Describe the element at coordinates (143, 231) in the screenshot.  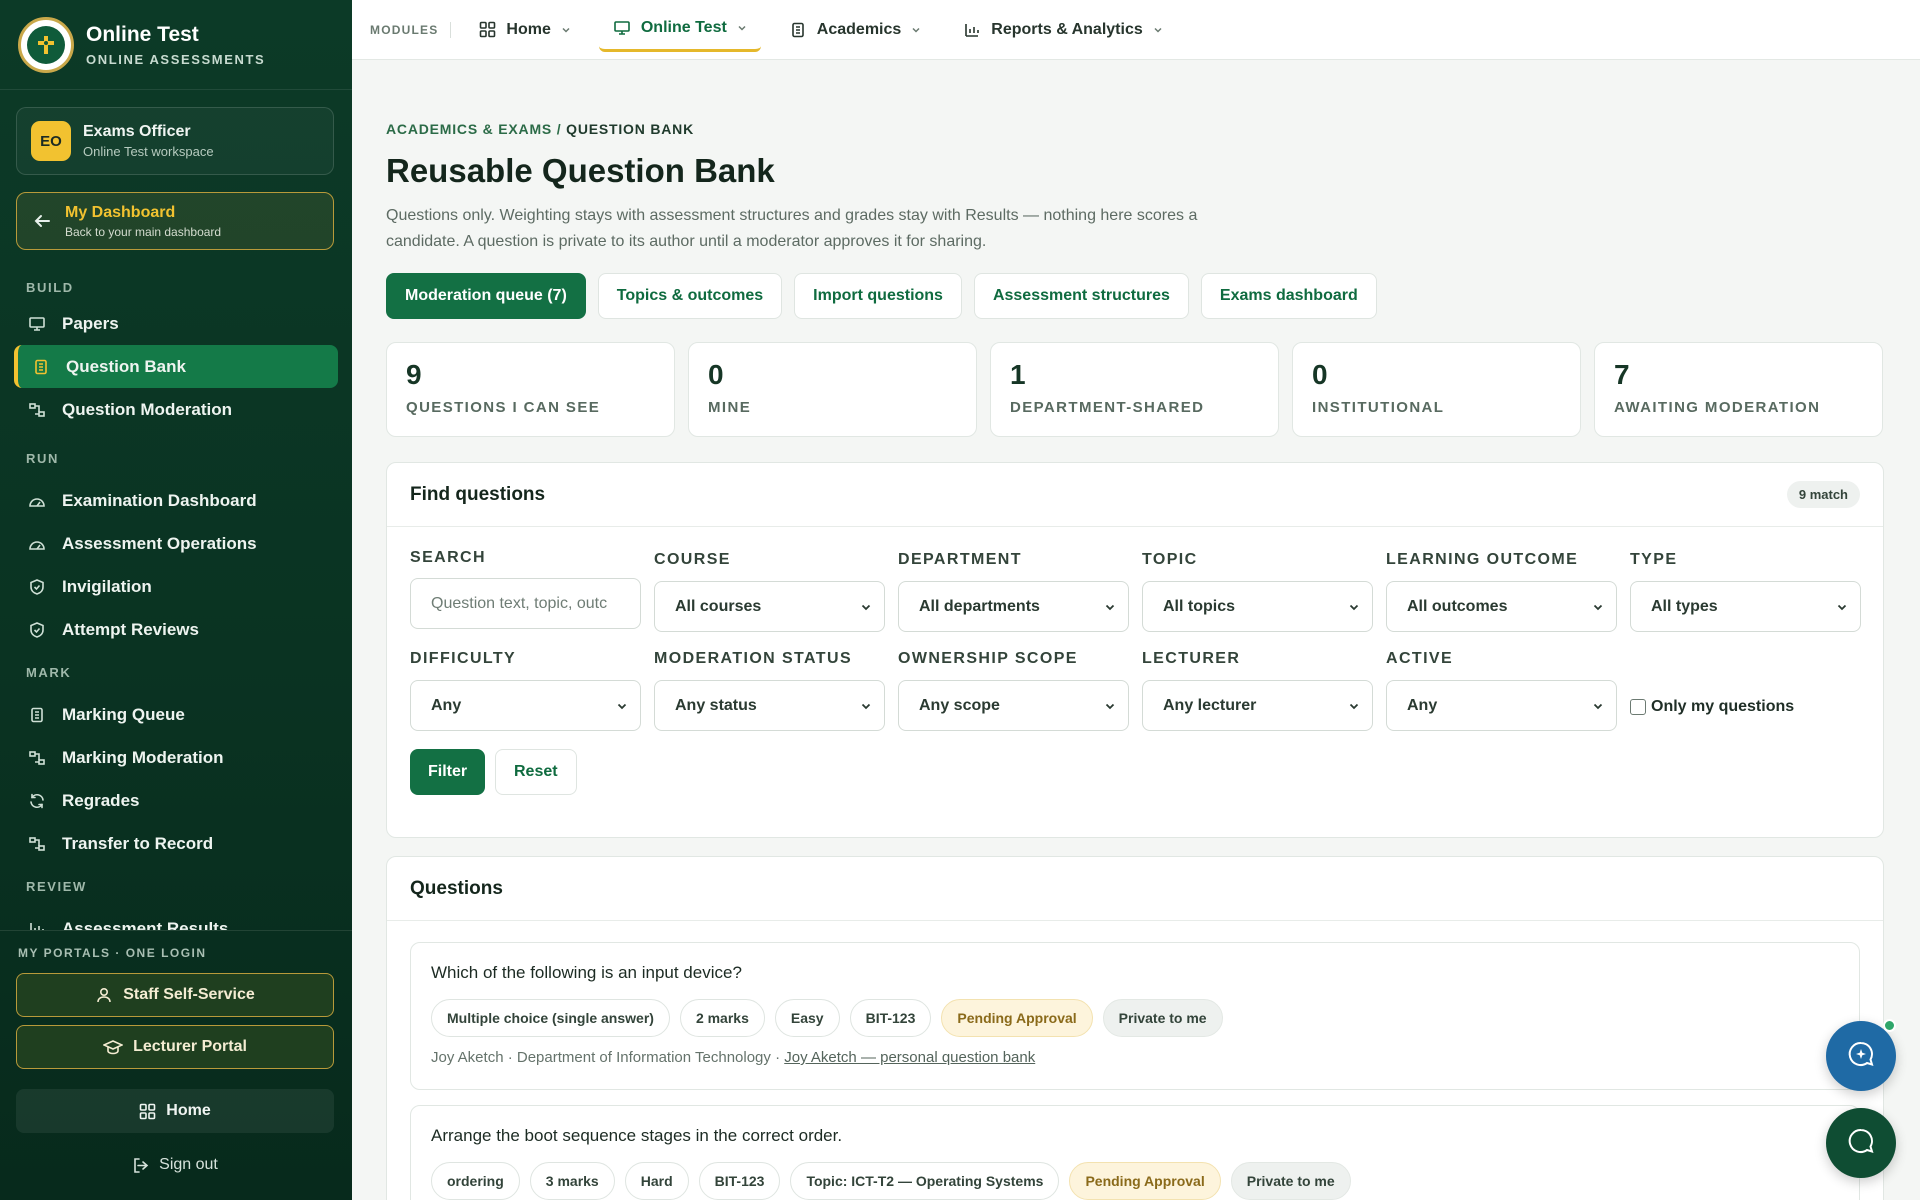
I see `dashboard-subtitle: Back to your main dashboard` at that location.